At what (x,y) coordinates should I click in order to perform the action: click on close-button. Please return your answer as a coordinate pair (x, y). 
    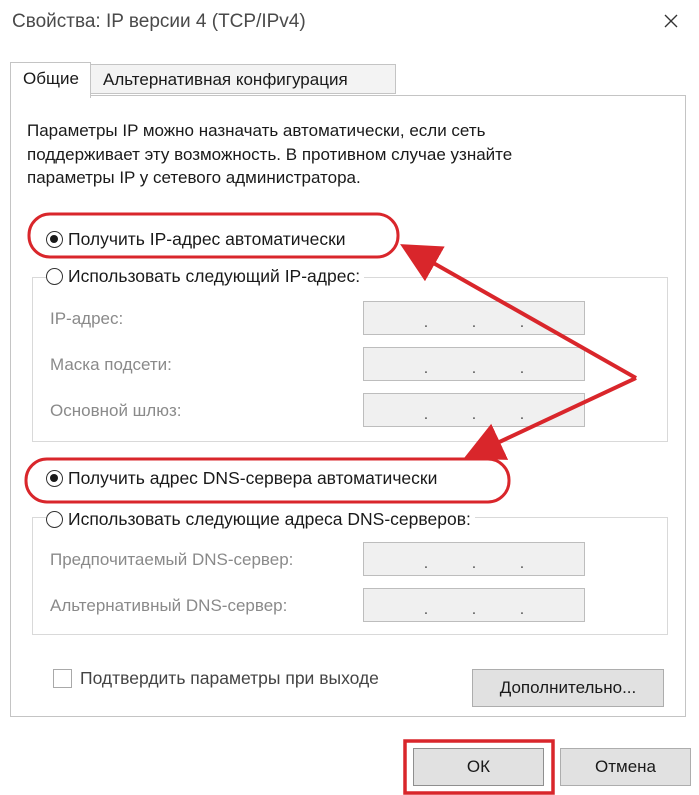
    Looking at the image, I should click on (671, 21).